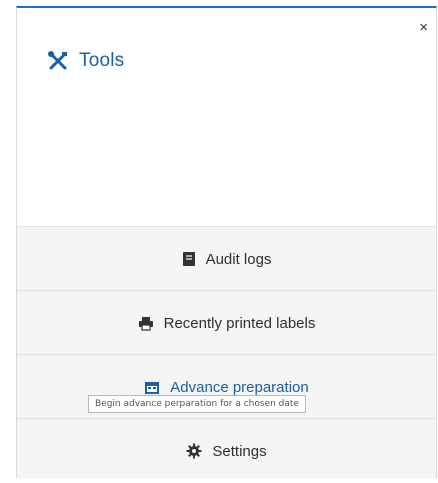 This screenshot has width=438, height=483. I want to click on tool-item-label: Settings, so click(239, 451).